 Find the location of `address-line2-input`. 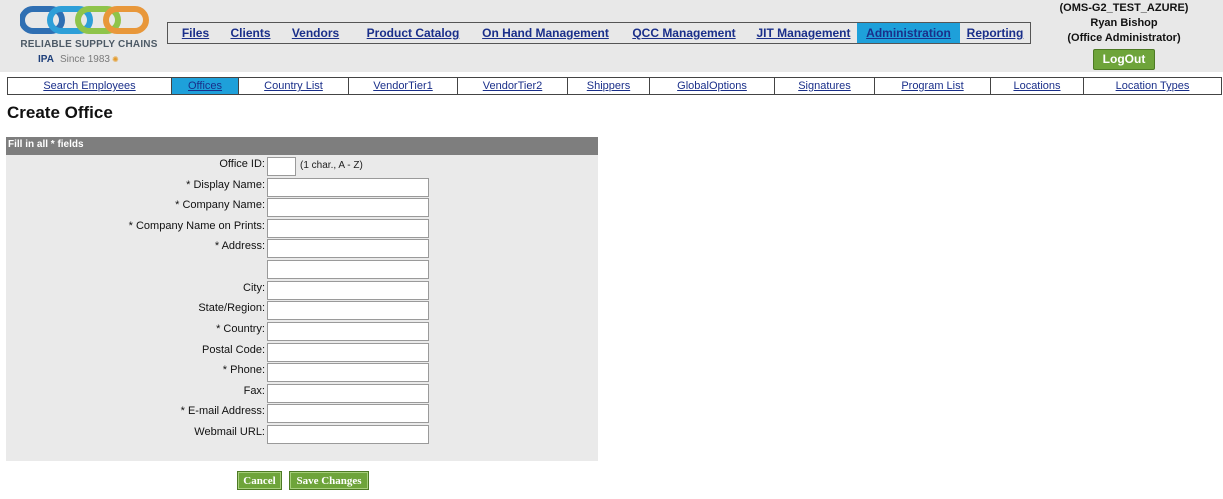

address-line2-input is located at coordinates (348, 269).